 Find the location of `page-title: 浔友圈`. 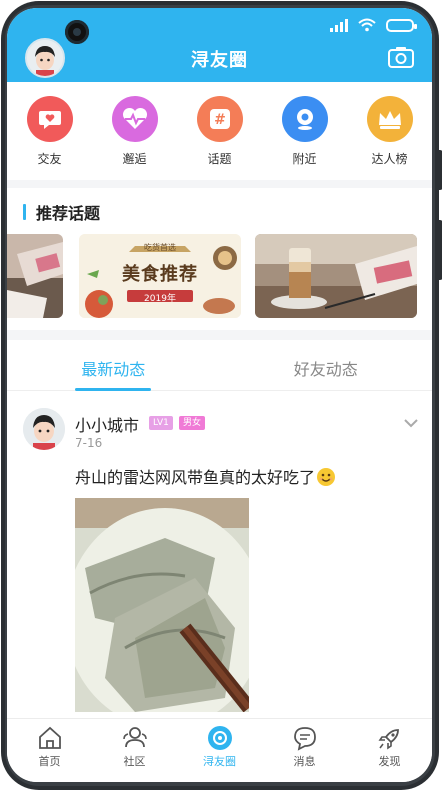

page-title: 浔友圈 is located at coordinates (219, 60).